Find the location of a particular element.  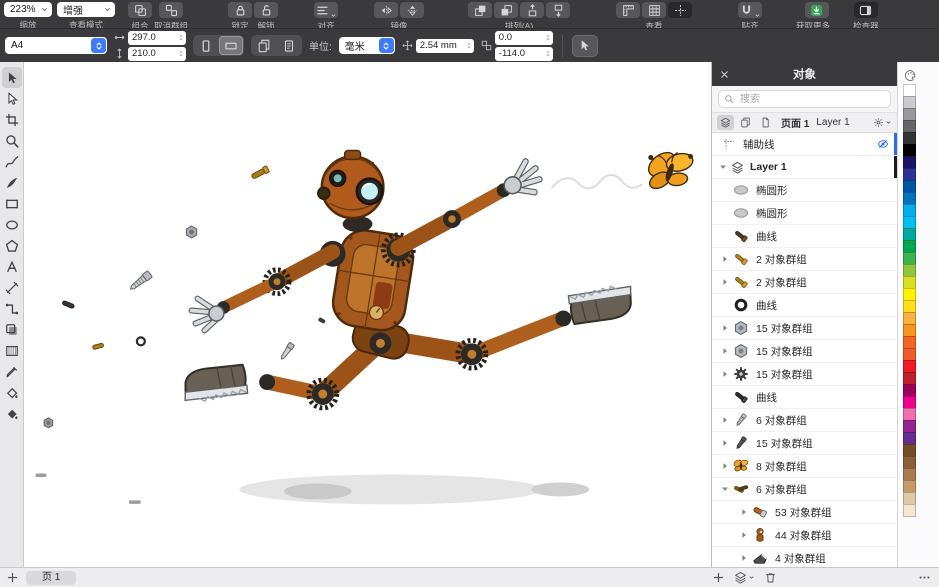

object-row: 4 对象群组 is located at coordinates (804, 557).